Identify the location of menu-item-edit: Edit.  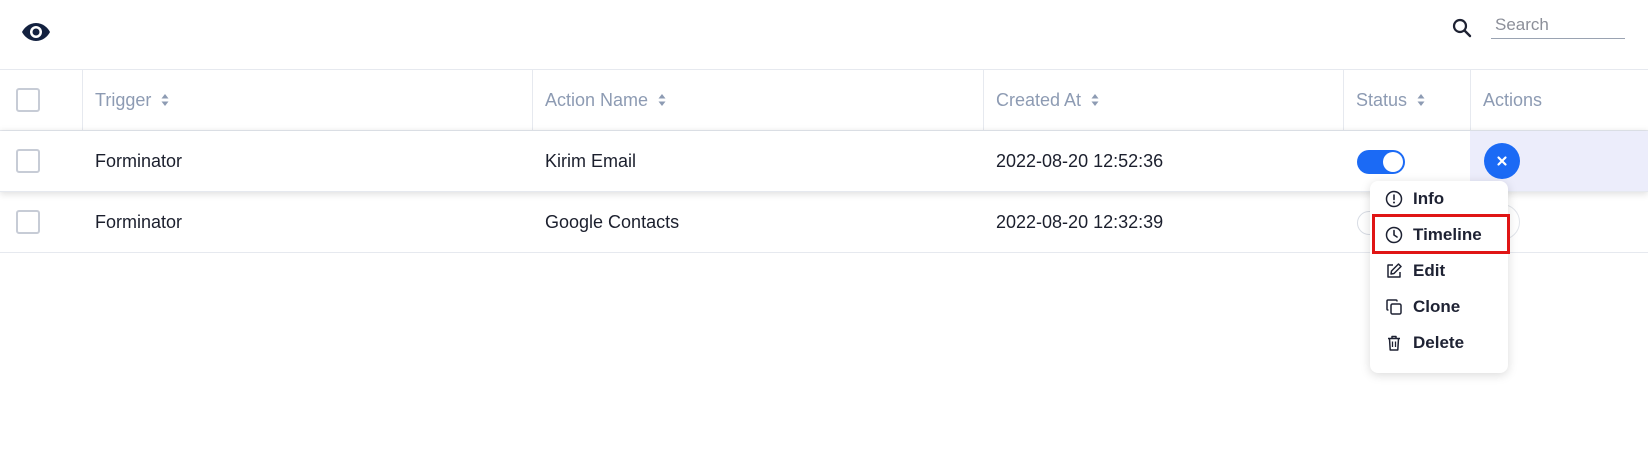
(1439, 271).